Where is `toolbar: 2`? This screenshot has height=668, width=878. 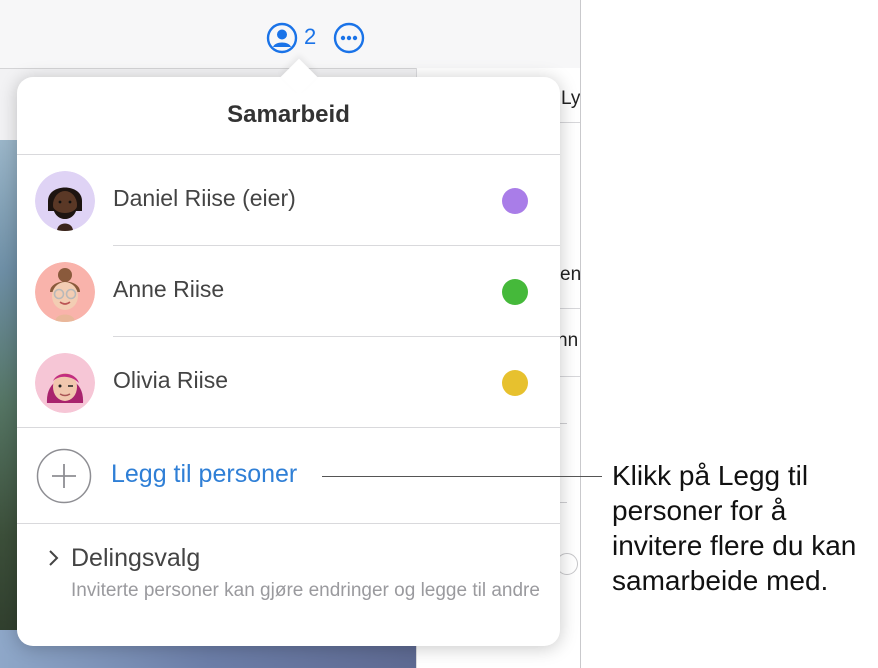
toolbar: 2 is located at coordinates (290, 34).